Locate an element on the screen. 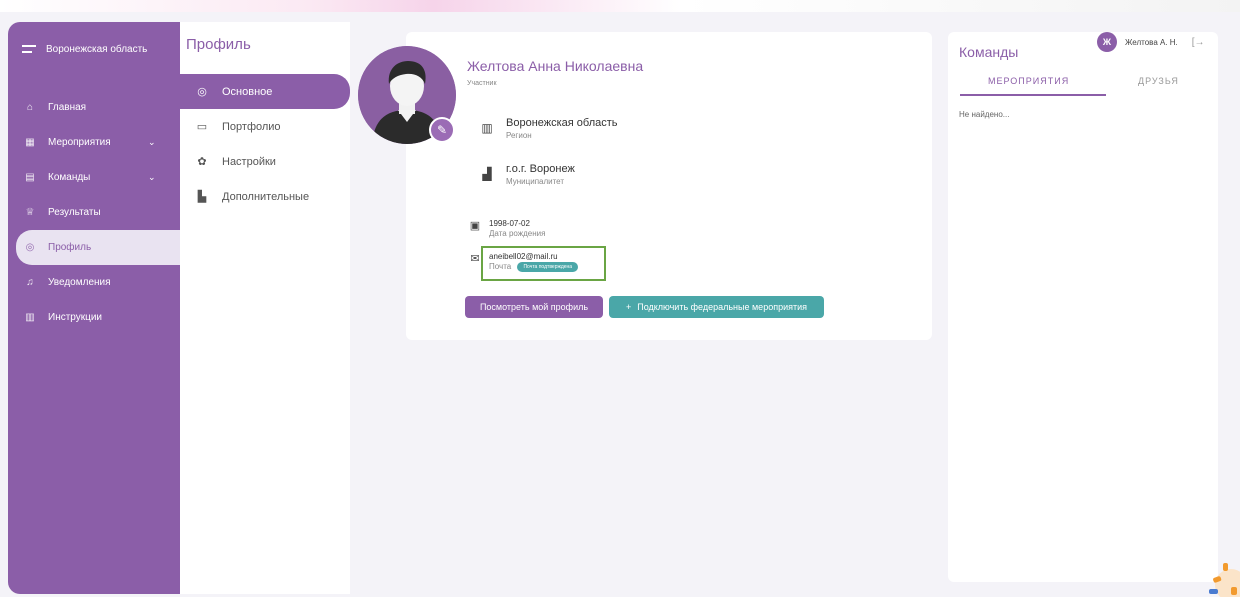 The height and width of the screenshot is (597, 1240). user-chip: Ж Желтова А. Н. [→ is located at coordinates (1151, 42).